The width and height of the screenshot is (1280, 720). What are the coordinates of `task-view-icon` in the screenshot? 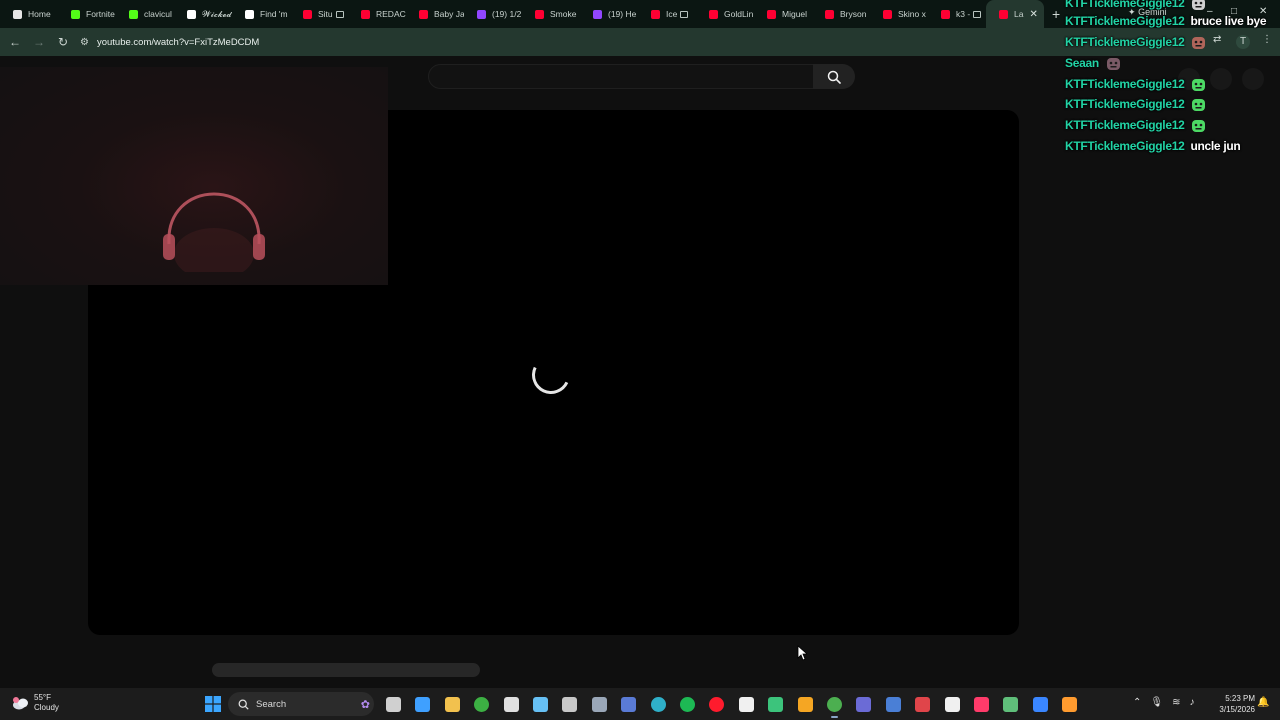 It's located at (393, 704).